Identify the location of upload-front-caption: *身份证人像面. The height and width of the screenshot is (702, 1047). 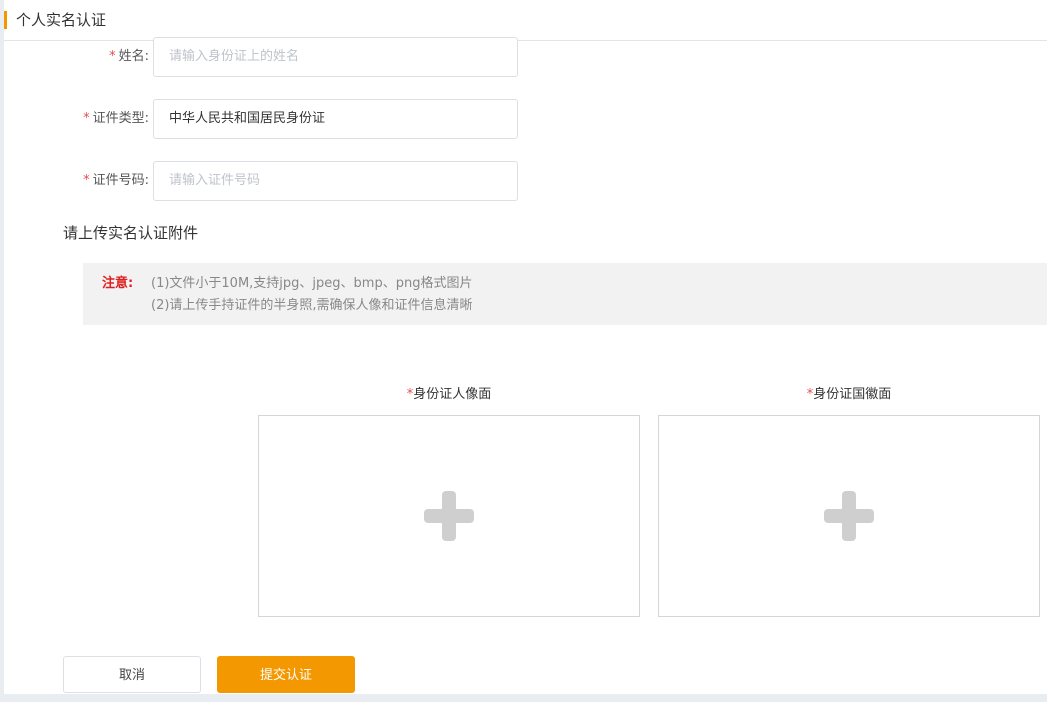
(449, 395).